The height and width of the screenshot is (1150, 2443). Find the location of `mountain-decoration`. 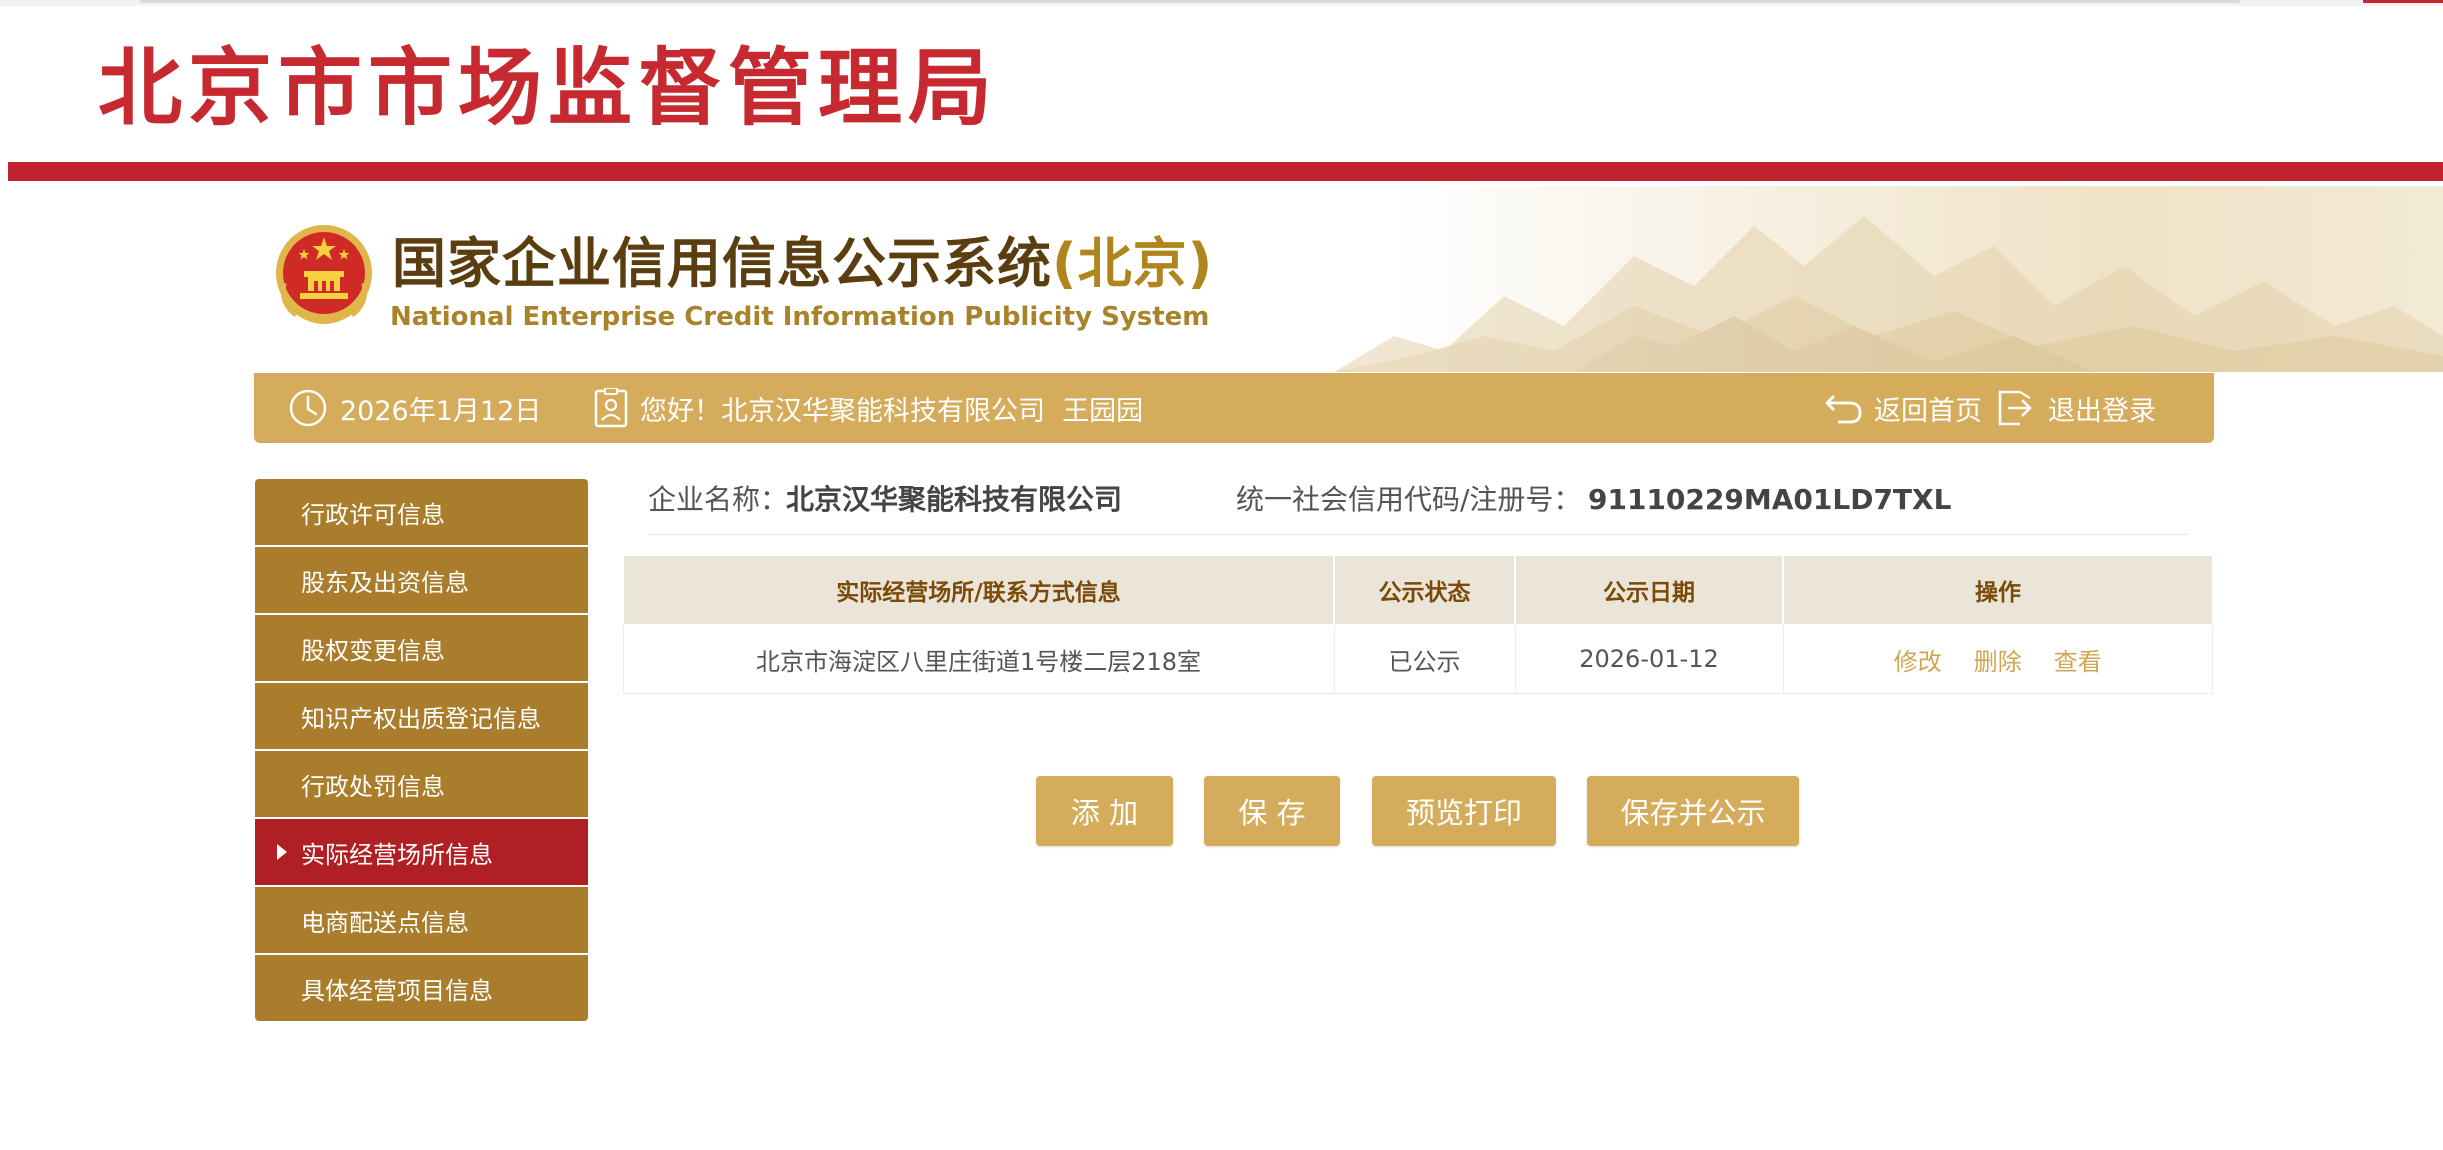

mountain-decoration is located at coordinates (1888, 294).